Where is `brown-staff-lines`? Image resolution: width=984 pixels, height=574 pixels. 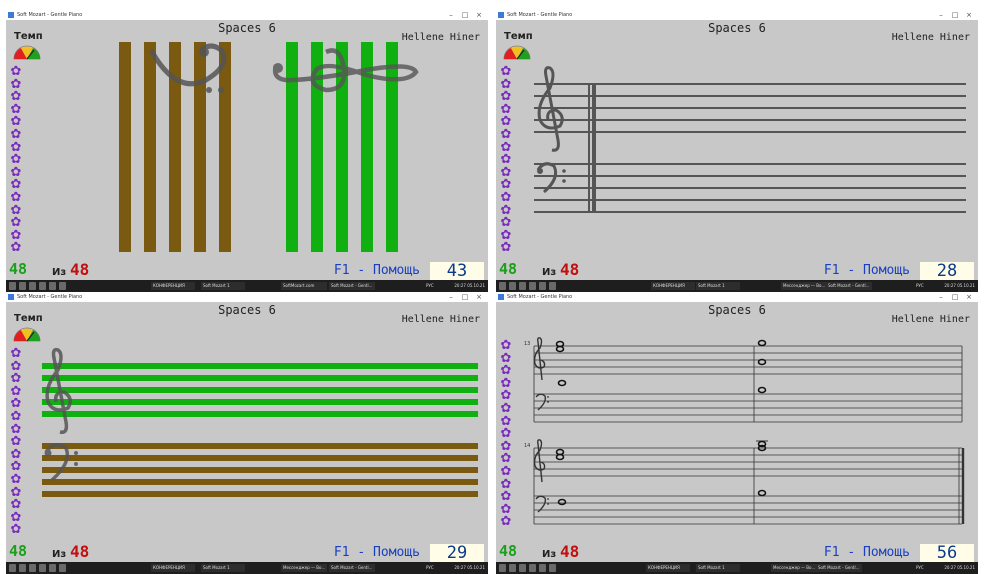 brown-staff-lines is located at coordinates (260, 470).